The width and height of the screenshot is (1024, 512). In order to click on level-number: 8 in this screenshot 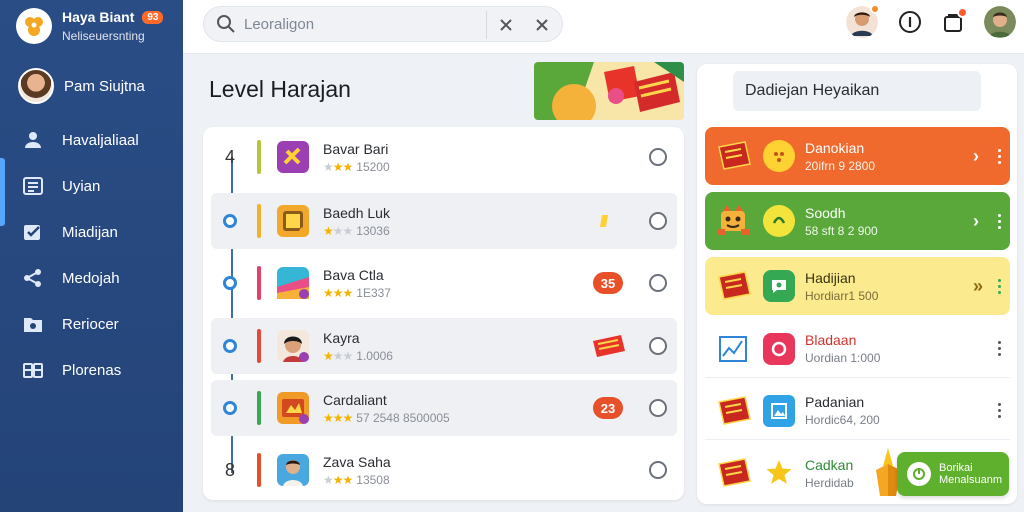, I will do `click(229, 469)`.